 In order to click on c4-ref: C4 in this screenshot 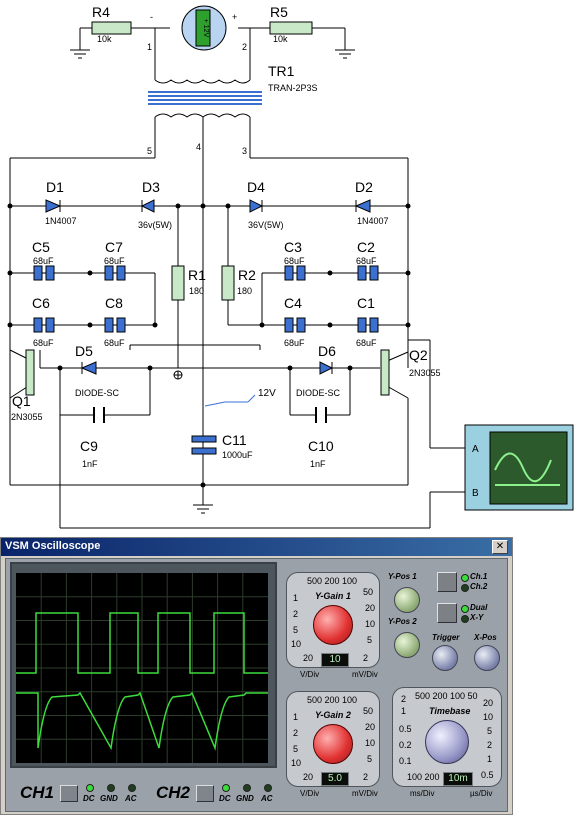, I will do `click(293, 303)`.